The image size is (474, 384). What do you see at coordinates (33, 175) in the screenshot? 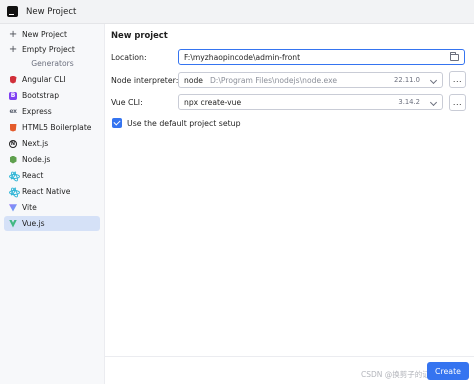
I see `sidebar-item-label: React` at bounding box center [33, 175].